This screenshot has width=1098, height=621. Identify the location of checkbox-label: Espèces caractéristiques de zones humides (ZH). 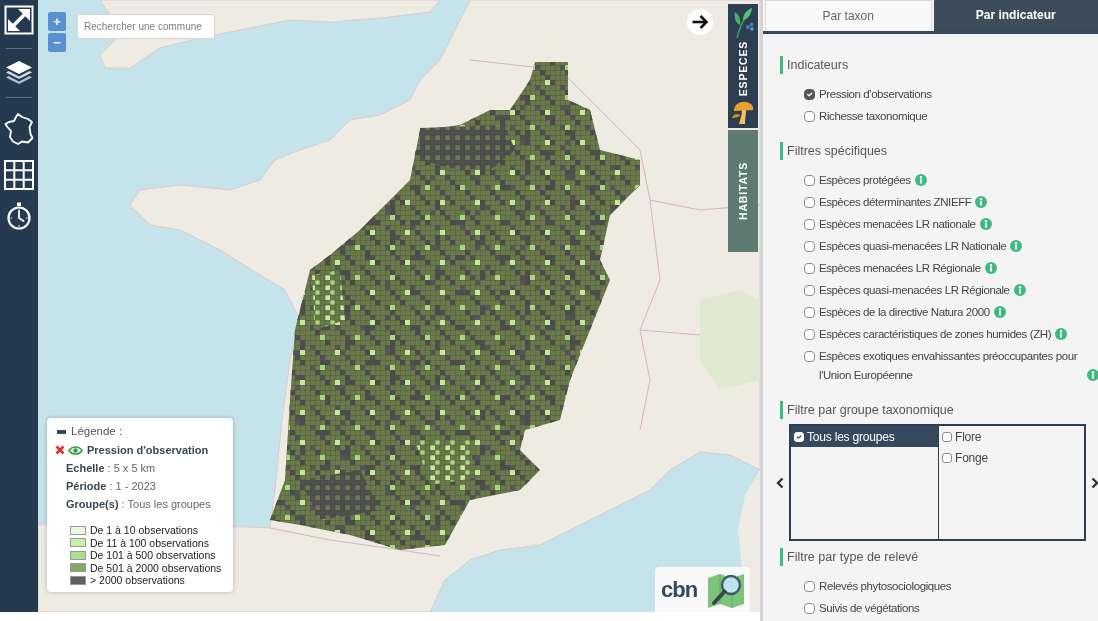
(935, 334).